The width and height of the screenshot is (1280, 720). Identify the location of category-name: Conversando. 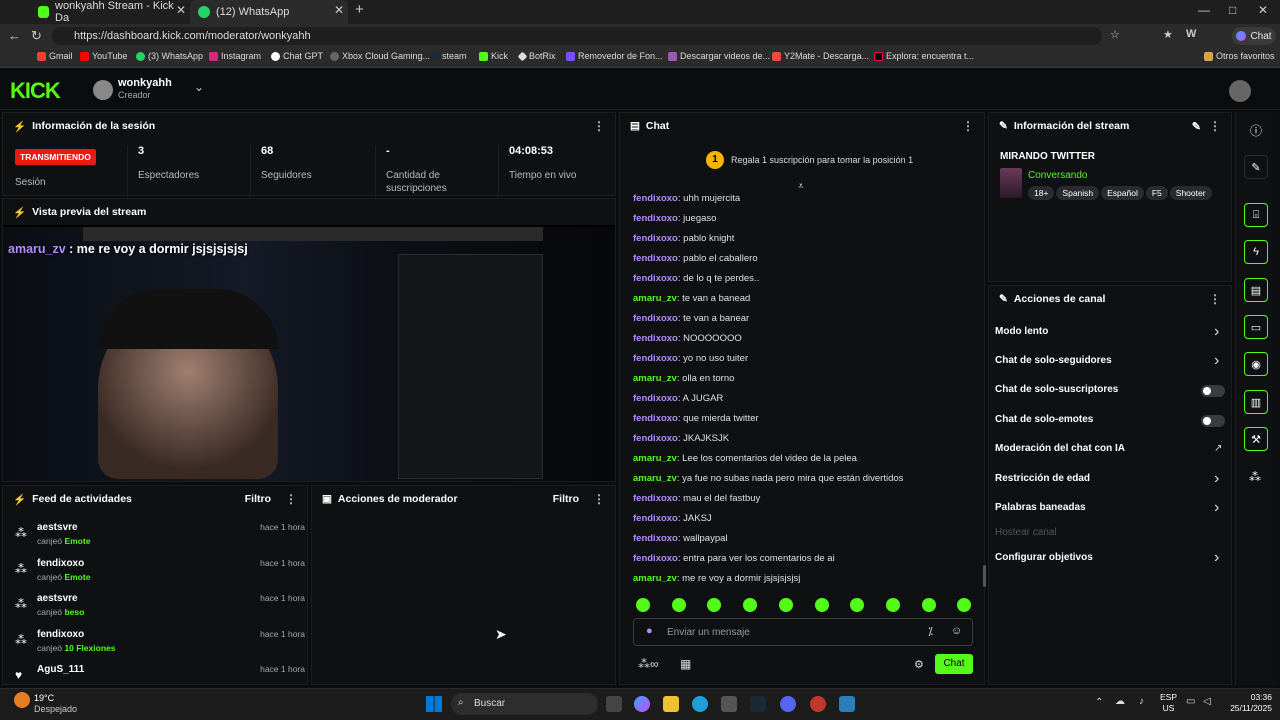
(1057, 175).